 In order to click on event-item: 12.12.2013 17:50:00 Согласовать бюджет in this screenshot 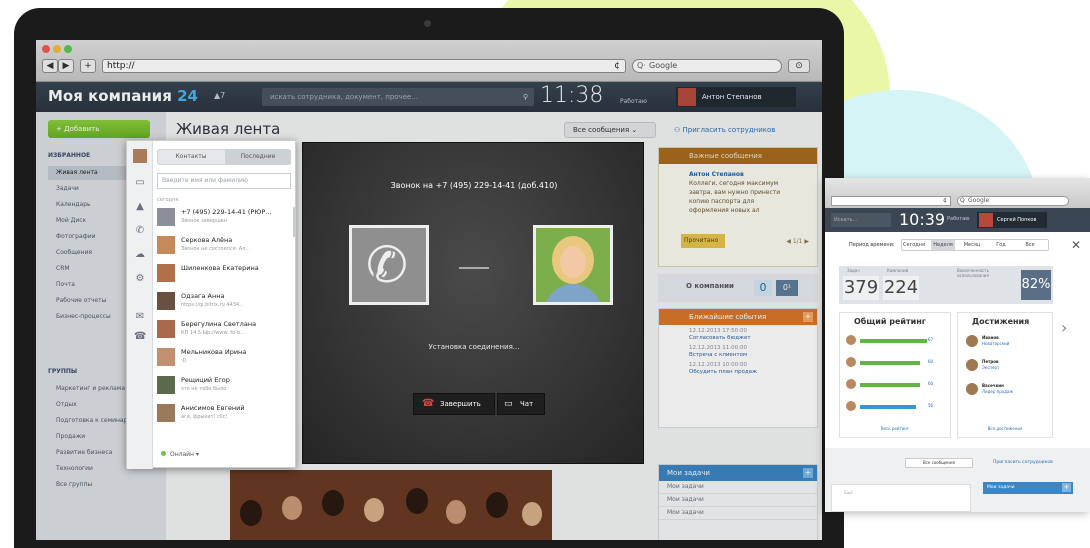, I will do `click(738, 333)`.